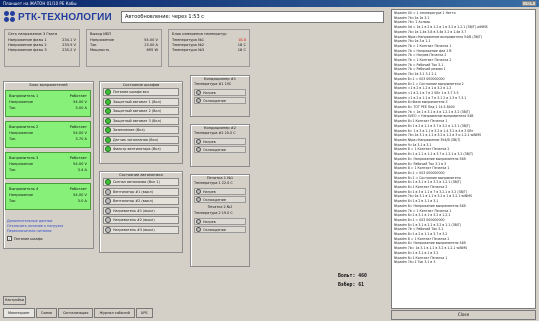  Describe the element at coordinates (351, 285) in the screenshot. I see `stats-line-2: Вэбер: 61` at that location.